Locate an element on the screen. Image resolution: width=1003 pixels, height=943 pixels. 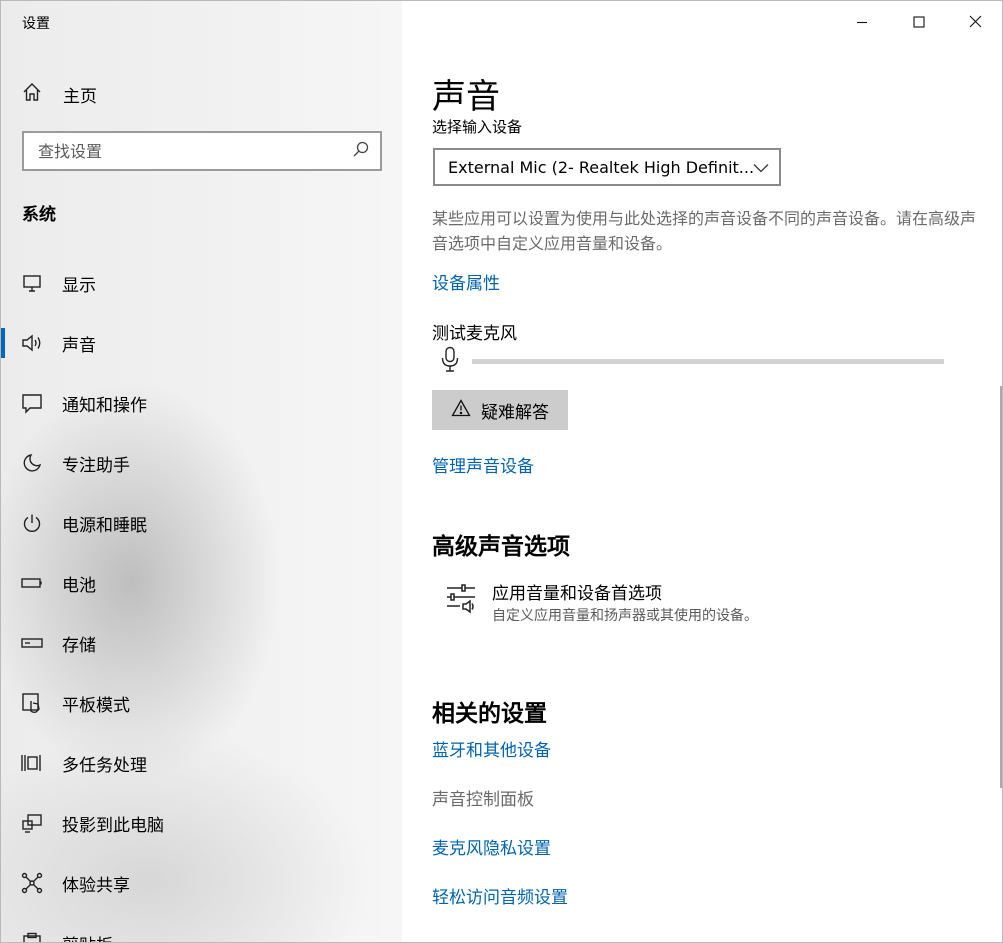
warning-icon is located at coordinates (461, 410).